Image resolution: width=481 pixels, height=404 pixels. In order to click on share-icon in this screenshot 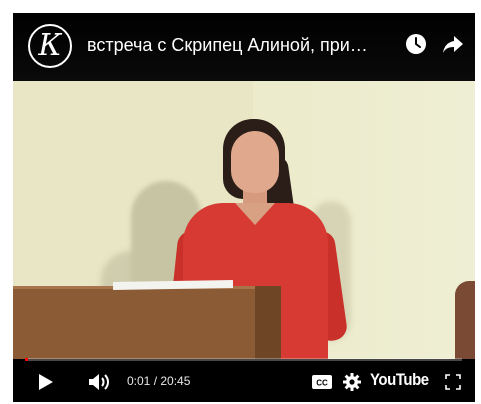, I will do `click(453, 44)`.